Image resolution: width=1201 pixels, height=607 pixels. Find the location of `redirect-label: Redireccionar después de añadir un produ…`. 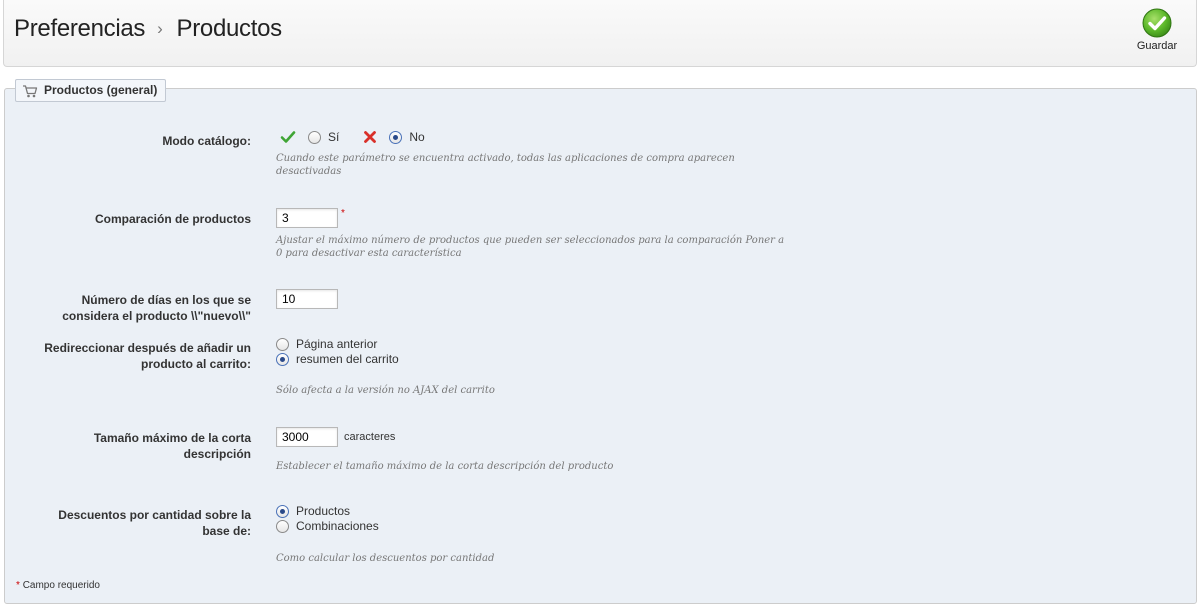

redirect-label: Redireccionar después de añadir un produ… is located at coordinates (147, 356).